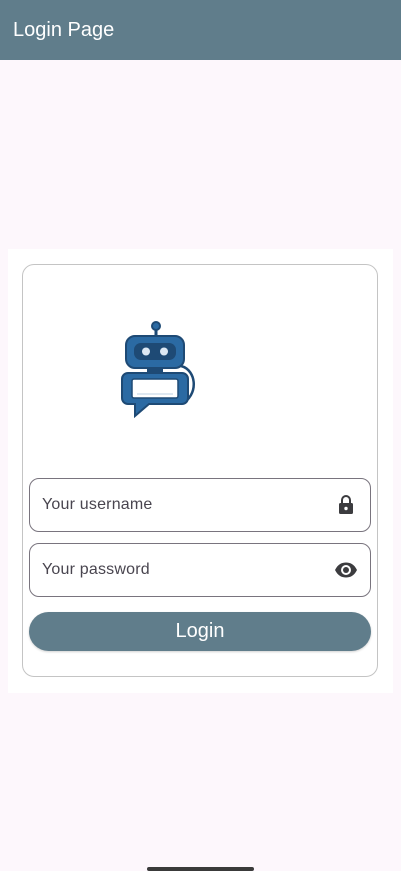  What do you see at coordinates (346, 505) in the screenshot?
I see `lock-icon` at bounding box center [346, 505].